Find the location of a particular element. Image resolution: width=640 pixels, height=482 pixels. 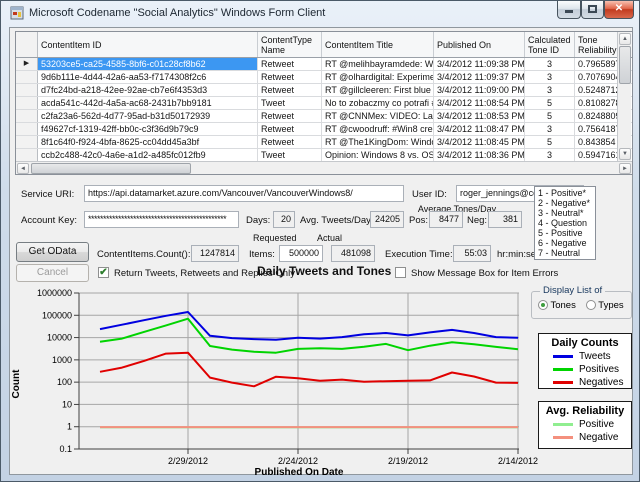

cell-published: 3/4/2012 11:09:00 PM is located at coordinates (479, 90).